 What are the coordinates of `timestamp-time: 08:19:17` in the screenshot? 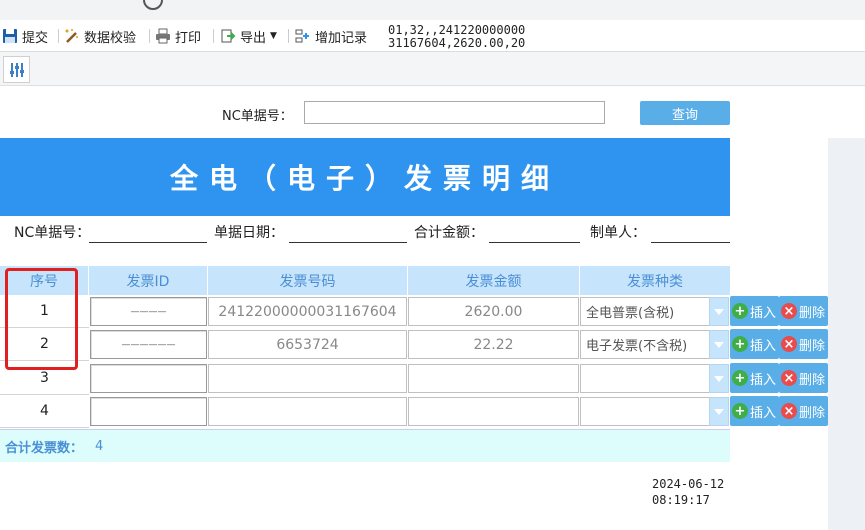 It's located at (681, 500).